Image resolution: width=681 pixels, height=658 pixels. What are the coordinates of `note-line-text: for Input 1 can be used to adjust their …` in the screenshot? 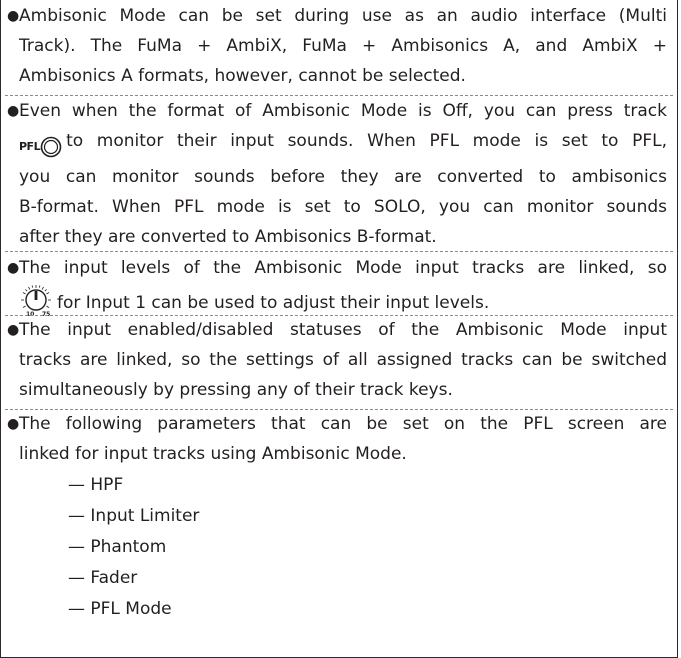 It's located at (273, 303).